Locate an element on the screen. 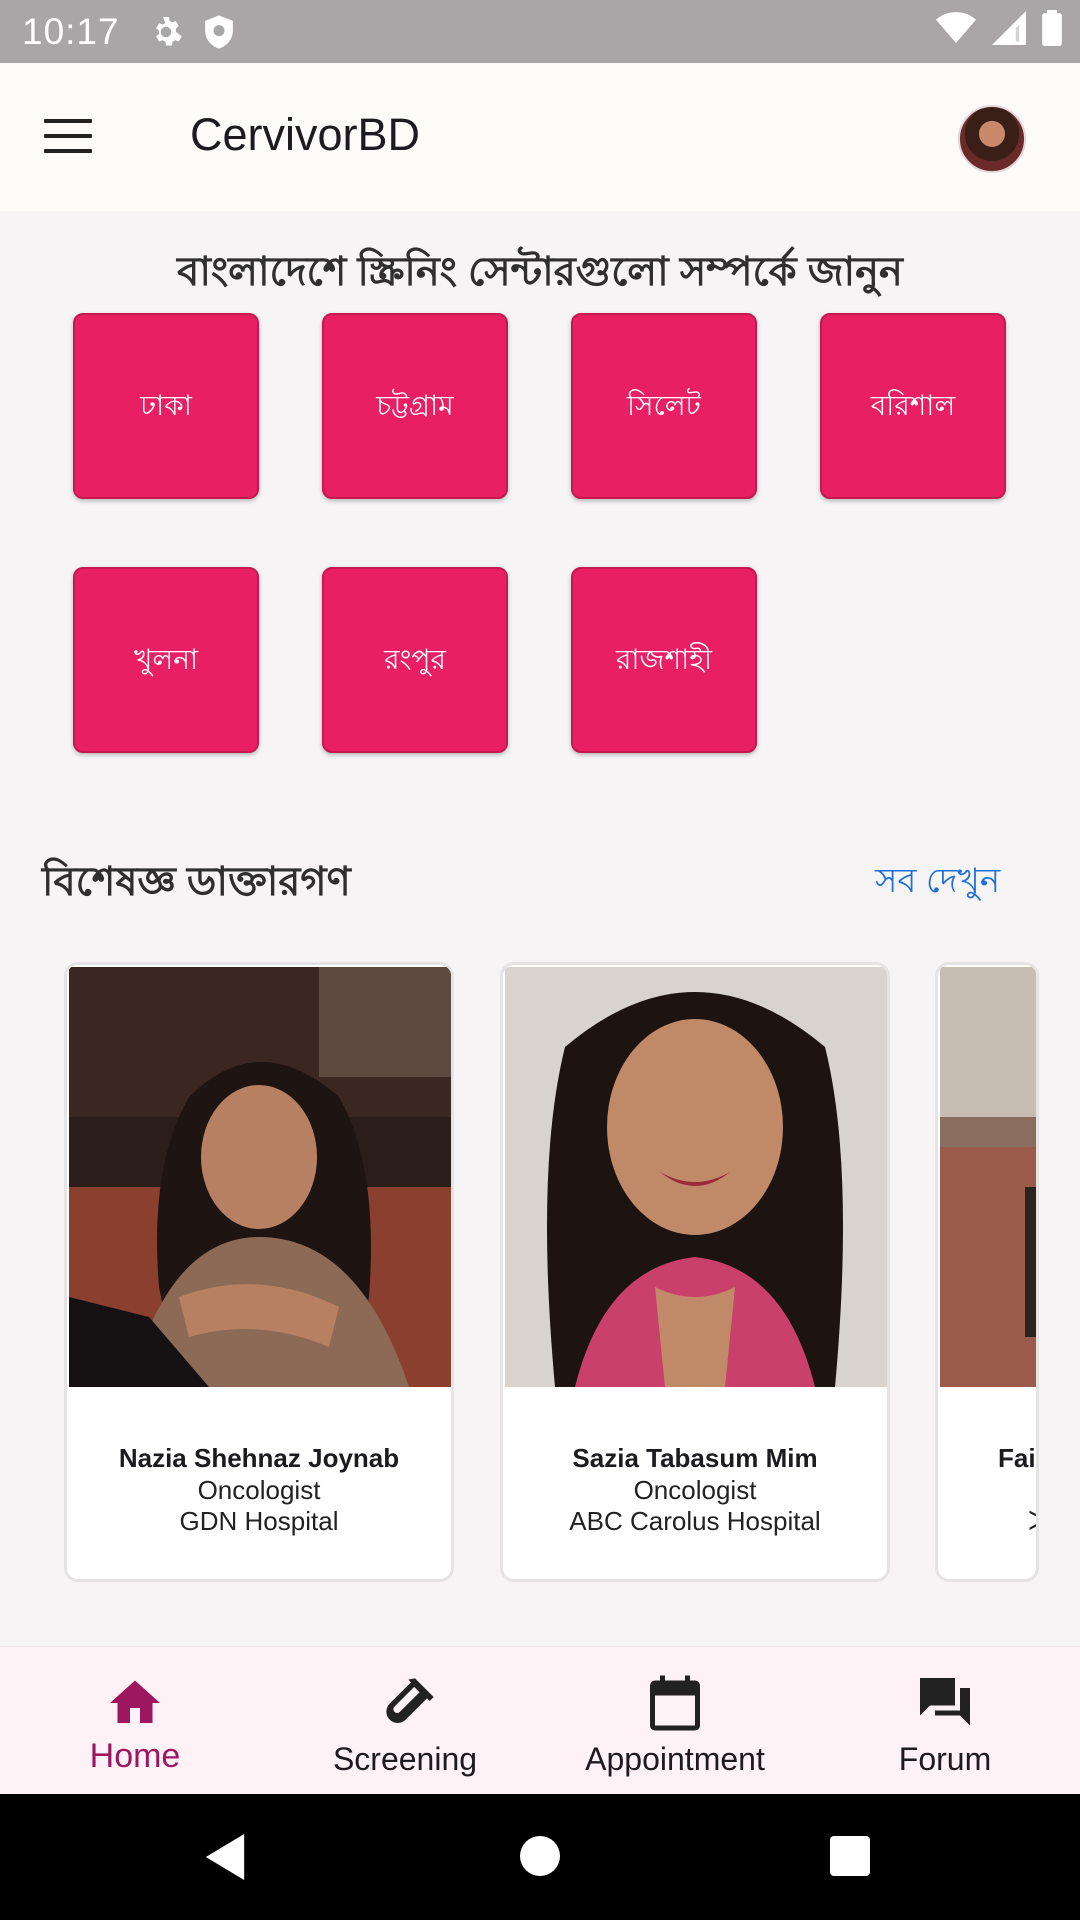  recents-icon is located at coordinates (850, 1858).